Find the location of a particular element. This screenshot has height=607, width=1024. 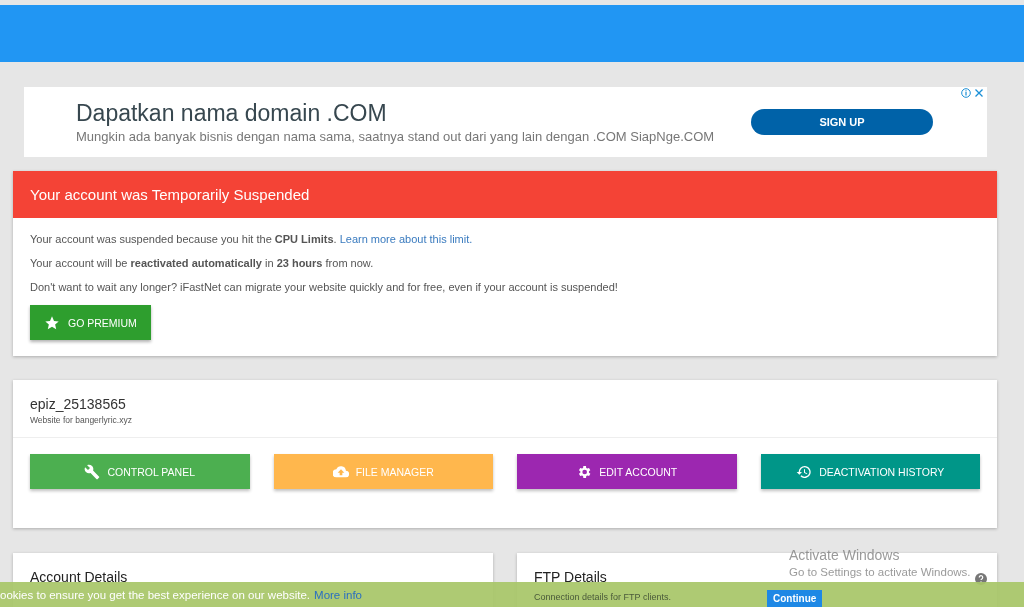

continue-button: Continue is located at coordinates (795, 598).